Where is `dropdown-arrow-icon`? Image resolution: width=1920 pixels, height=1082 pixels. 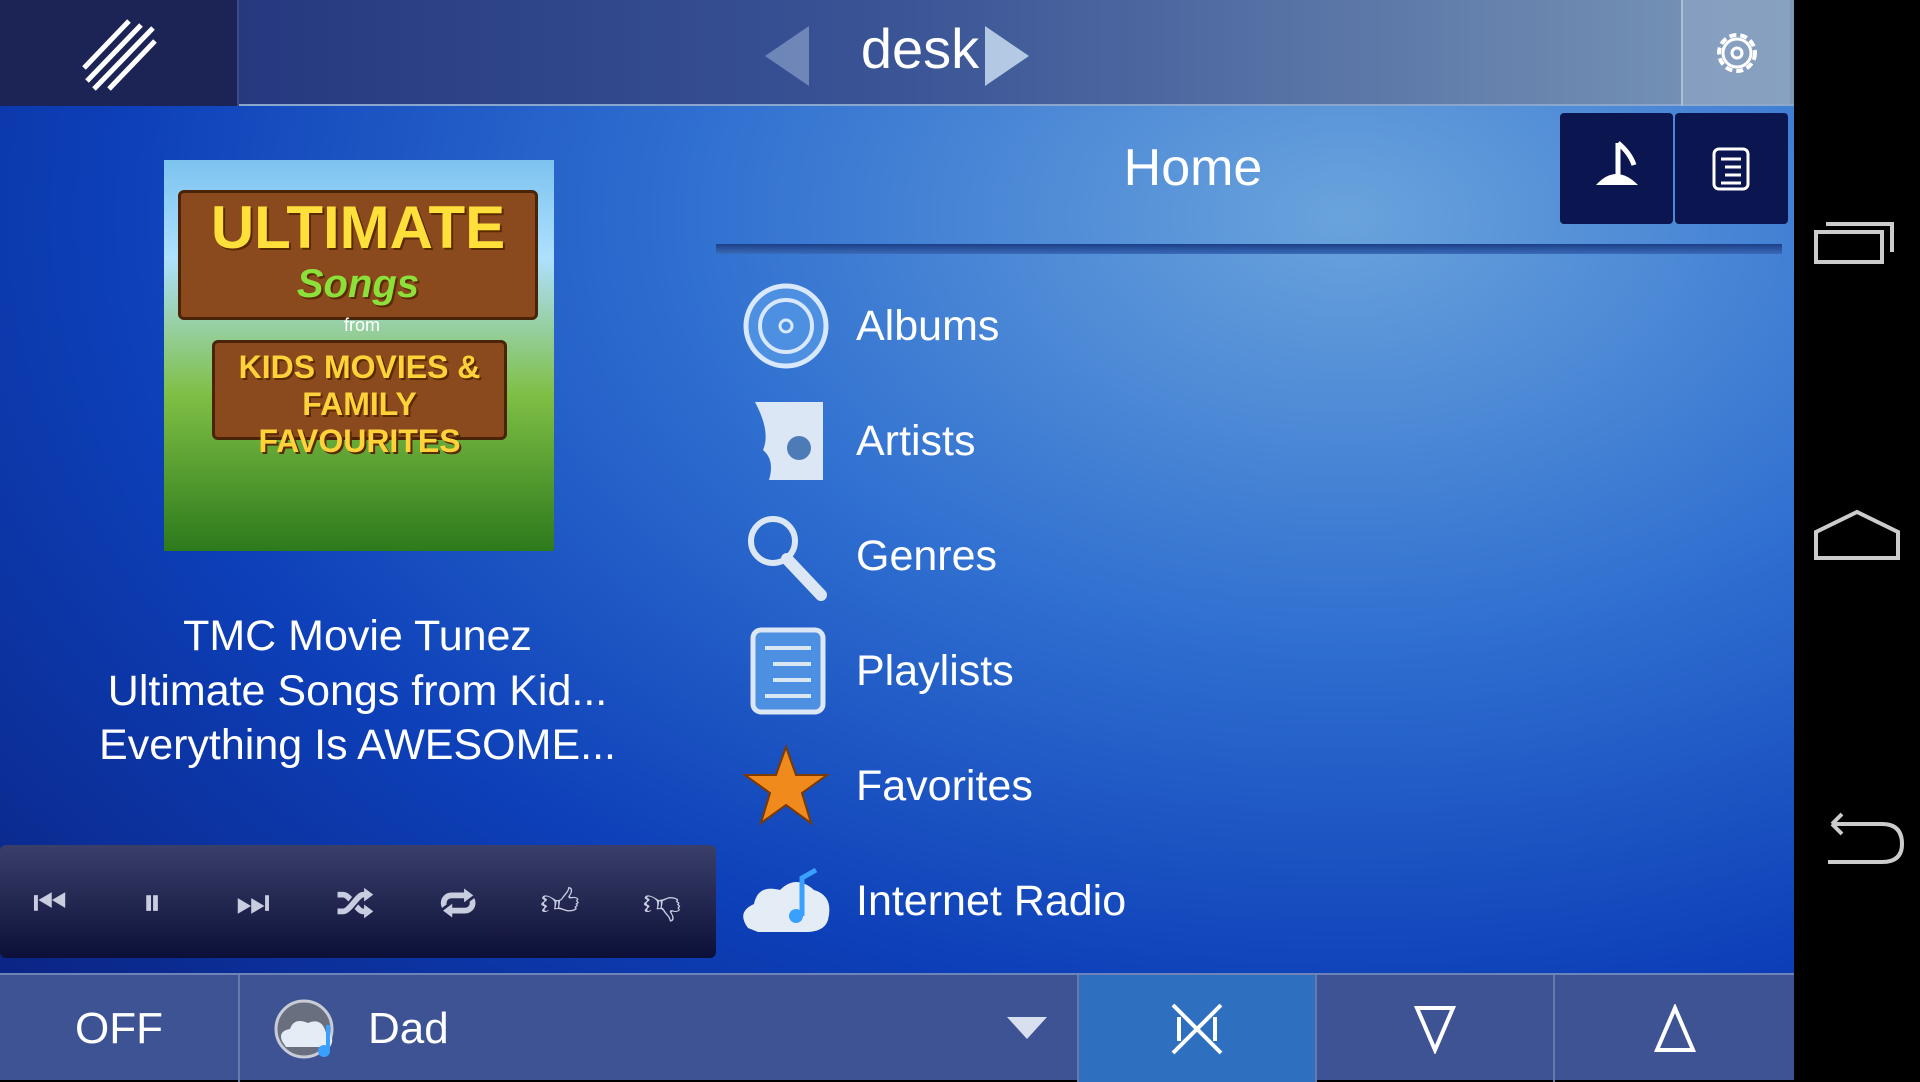 dropdown-arrow-icon is located at coordinates (1027, 1028).